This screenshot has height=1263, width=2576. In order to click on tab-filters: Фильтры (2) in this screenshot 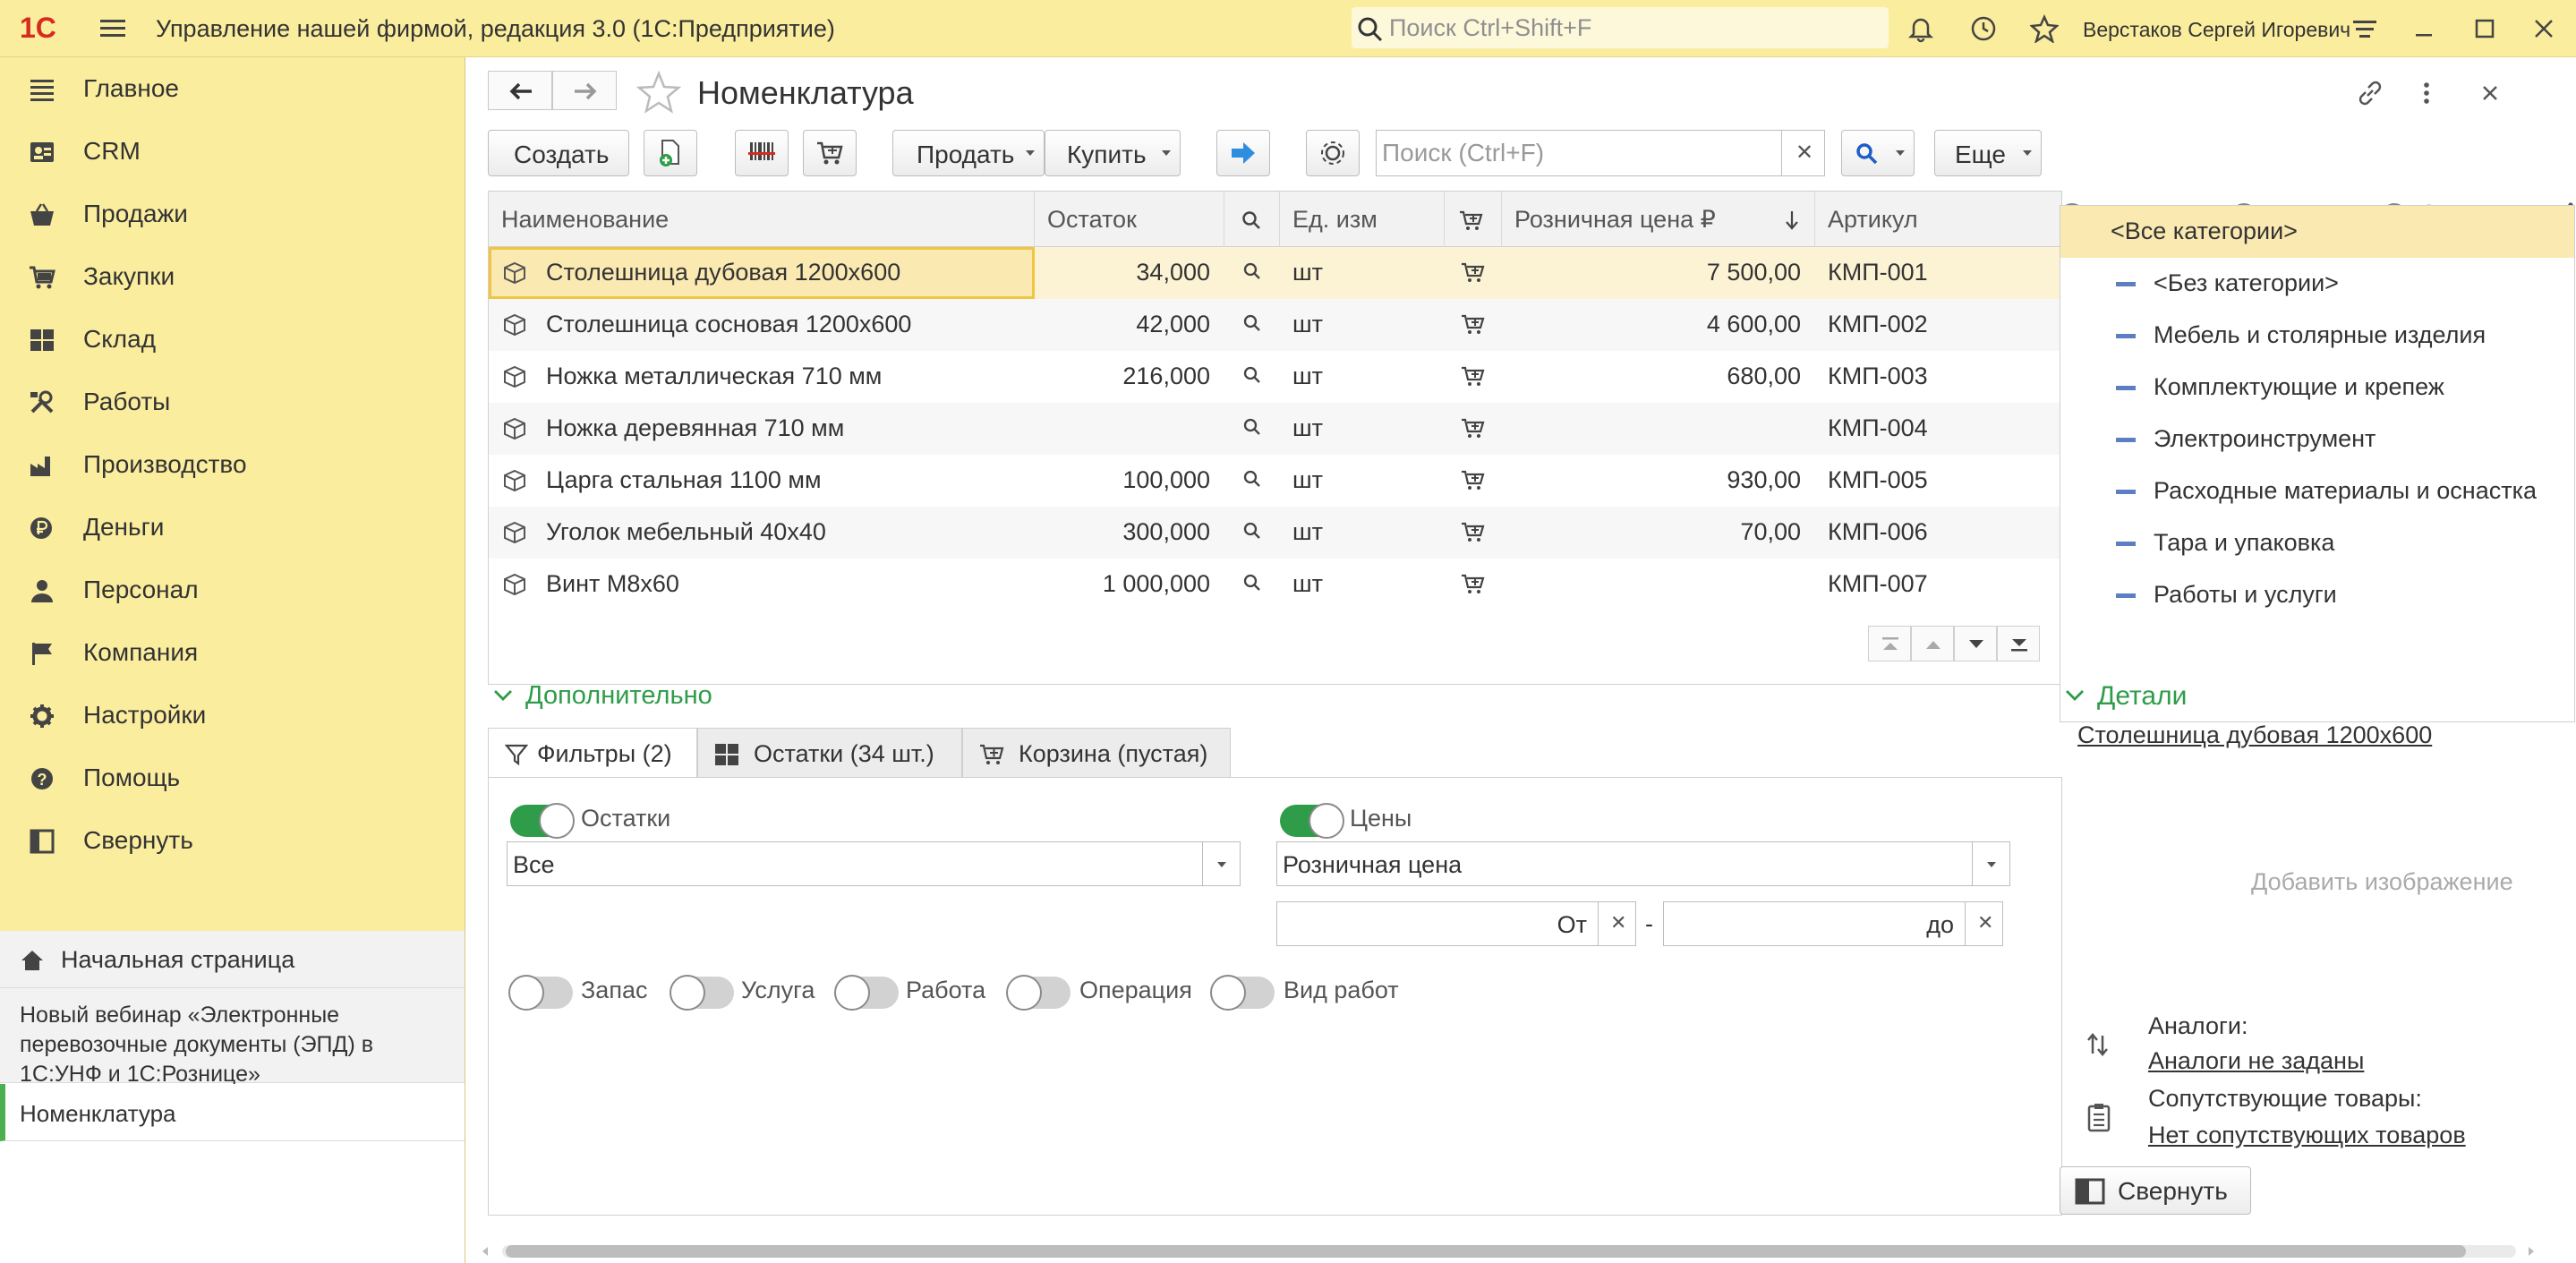, I will do `click(592, 753)`.